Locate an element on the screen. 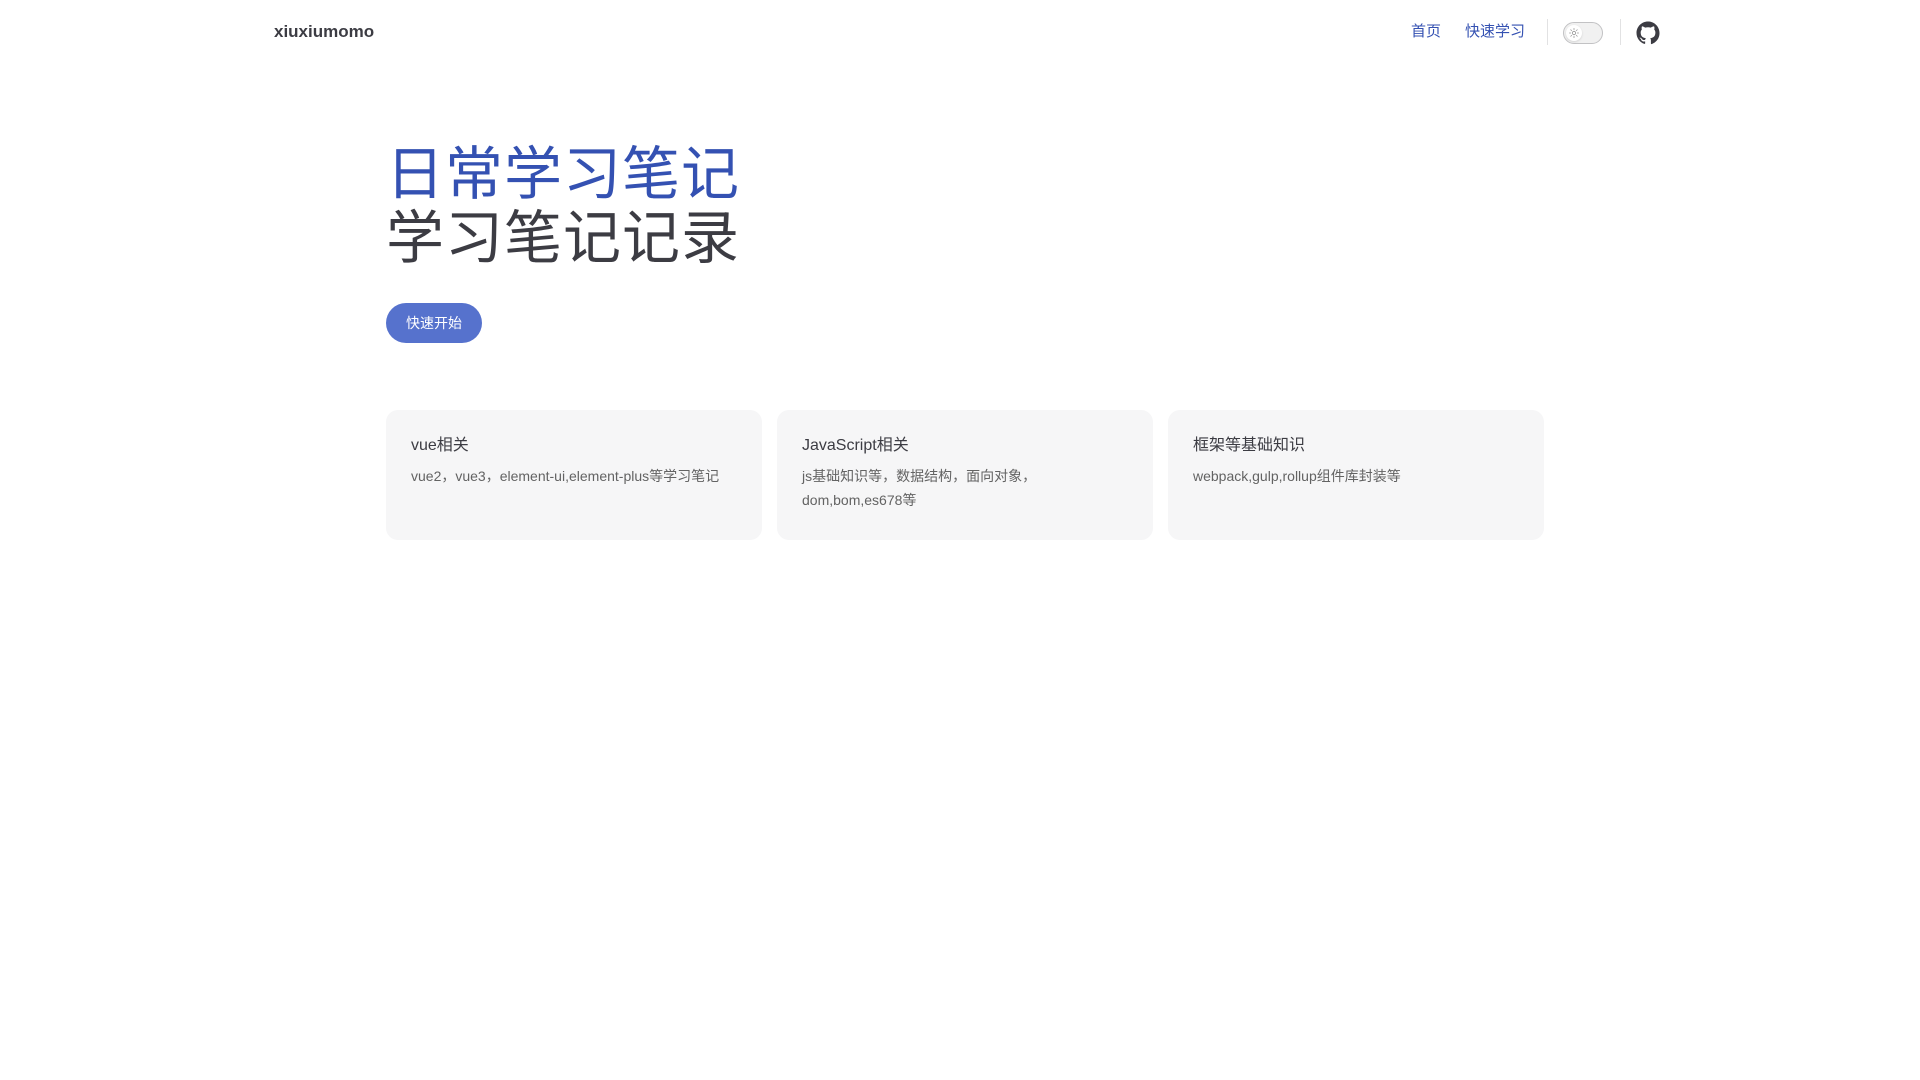  top-navbar: xiuxiumomo 首页 快速学习 is located at coordinates (960, 32).